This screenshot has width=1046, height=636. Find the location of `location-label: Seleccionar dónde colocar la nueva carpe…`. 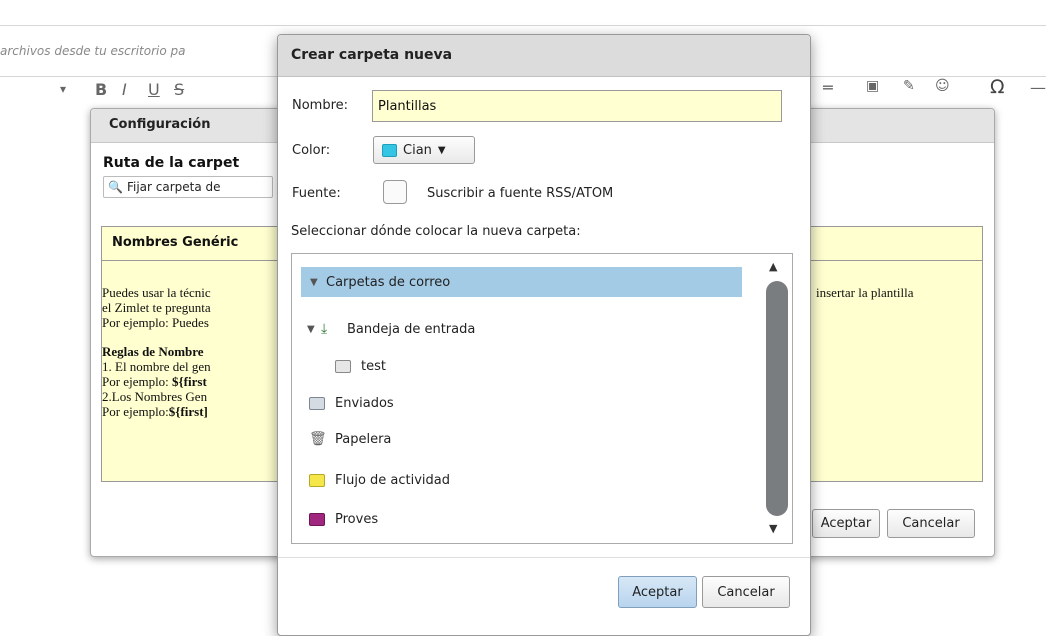

location-label: Seleccionar dónde colocar la nueva carpe… is located at coordinates (436, 231).